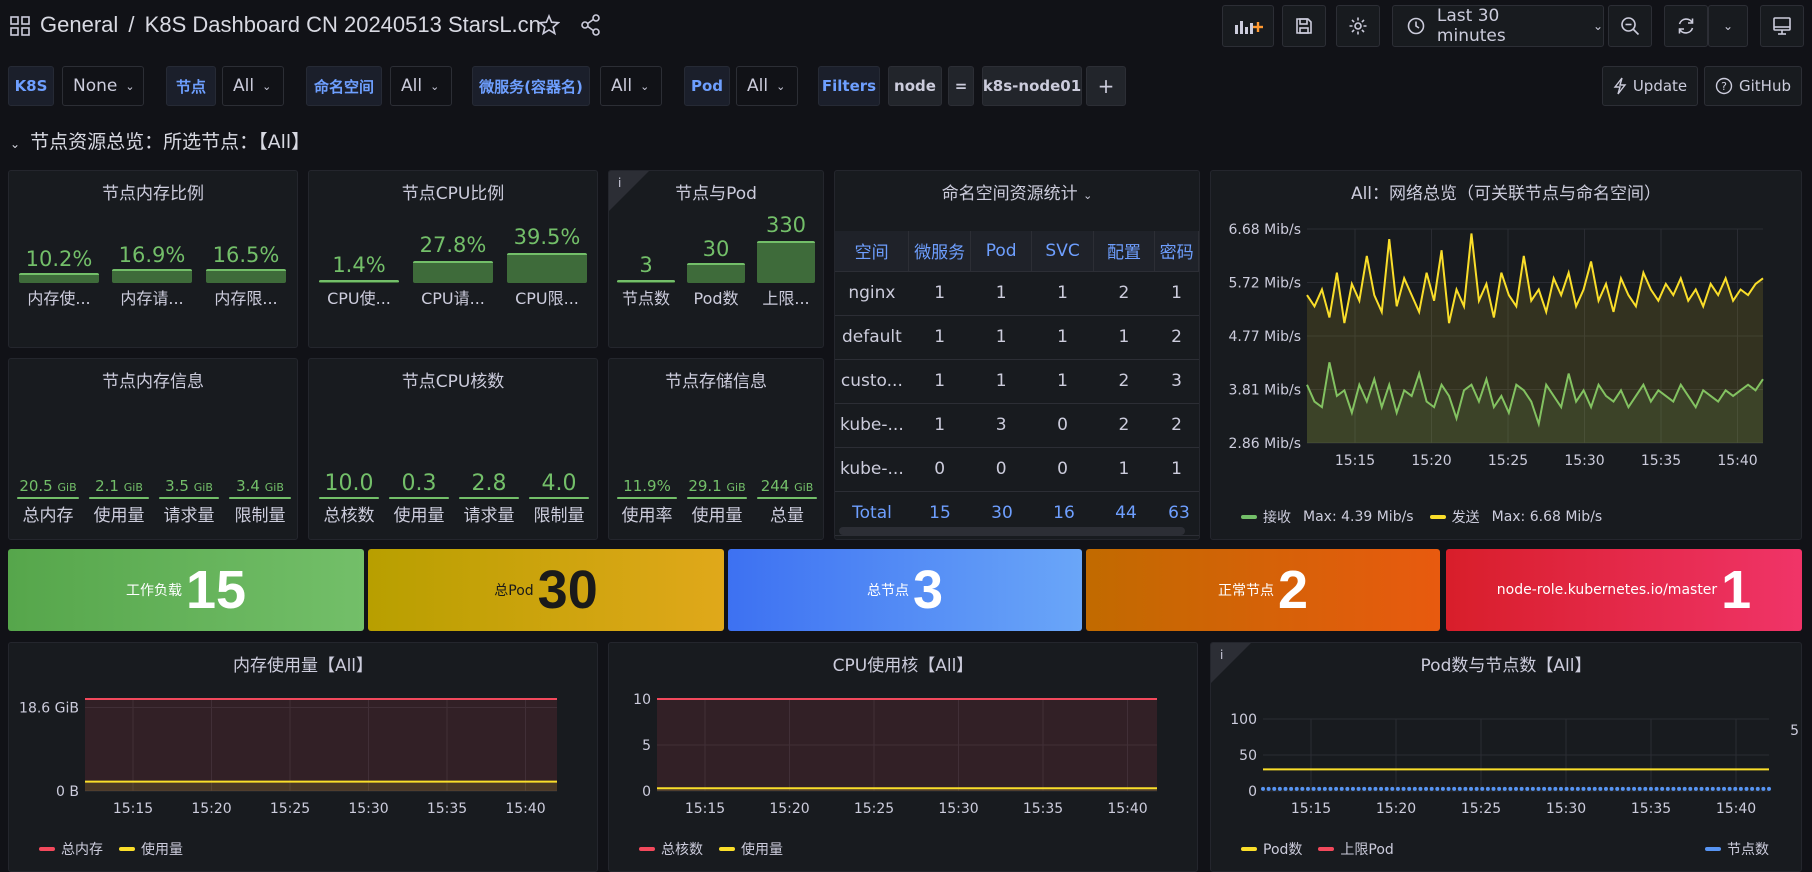  I want to click on gauge-label: 使用量, so click(119, 516).